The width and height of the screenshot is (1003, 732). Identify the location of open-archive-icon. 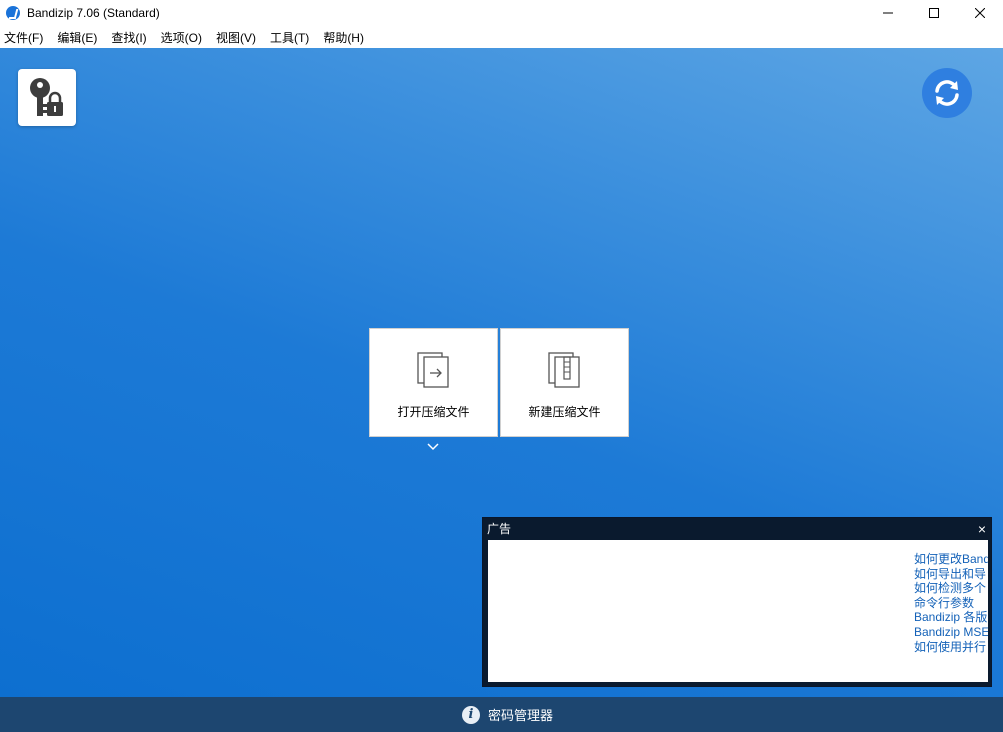
(432, 370).